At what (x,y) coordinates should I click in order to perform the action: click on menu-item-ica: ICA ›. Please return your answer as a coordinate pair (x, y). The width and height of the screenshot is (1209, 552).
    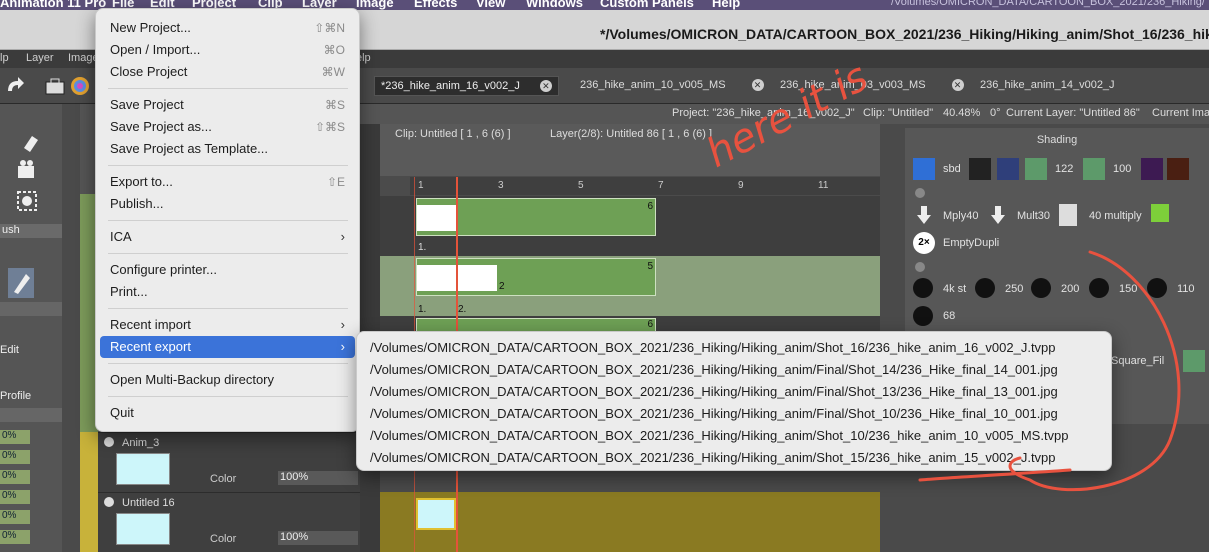
    Looking at the image, I should click on (227, 237).